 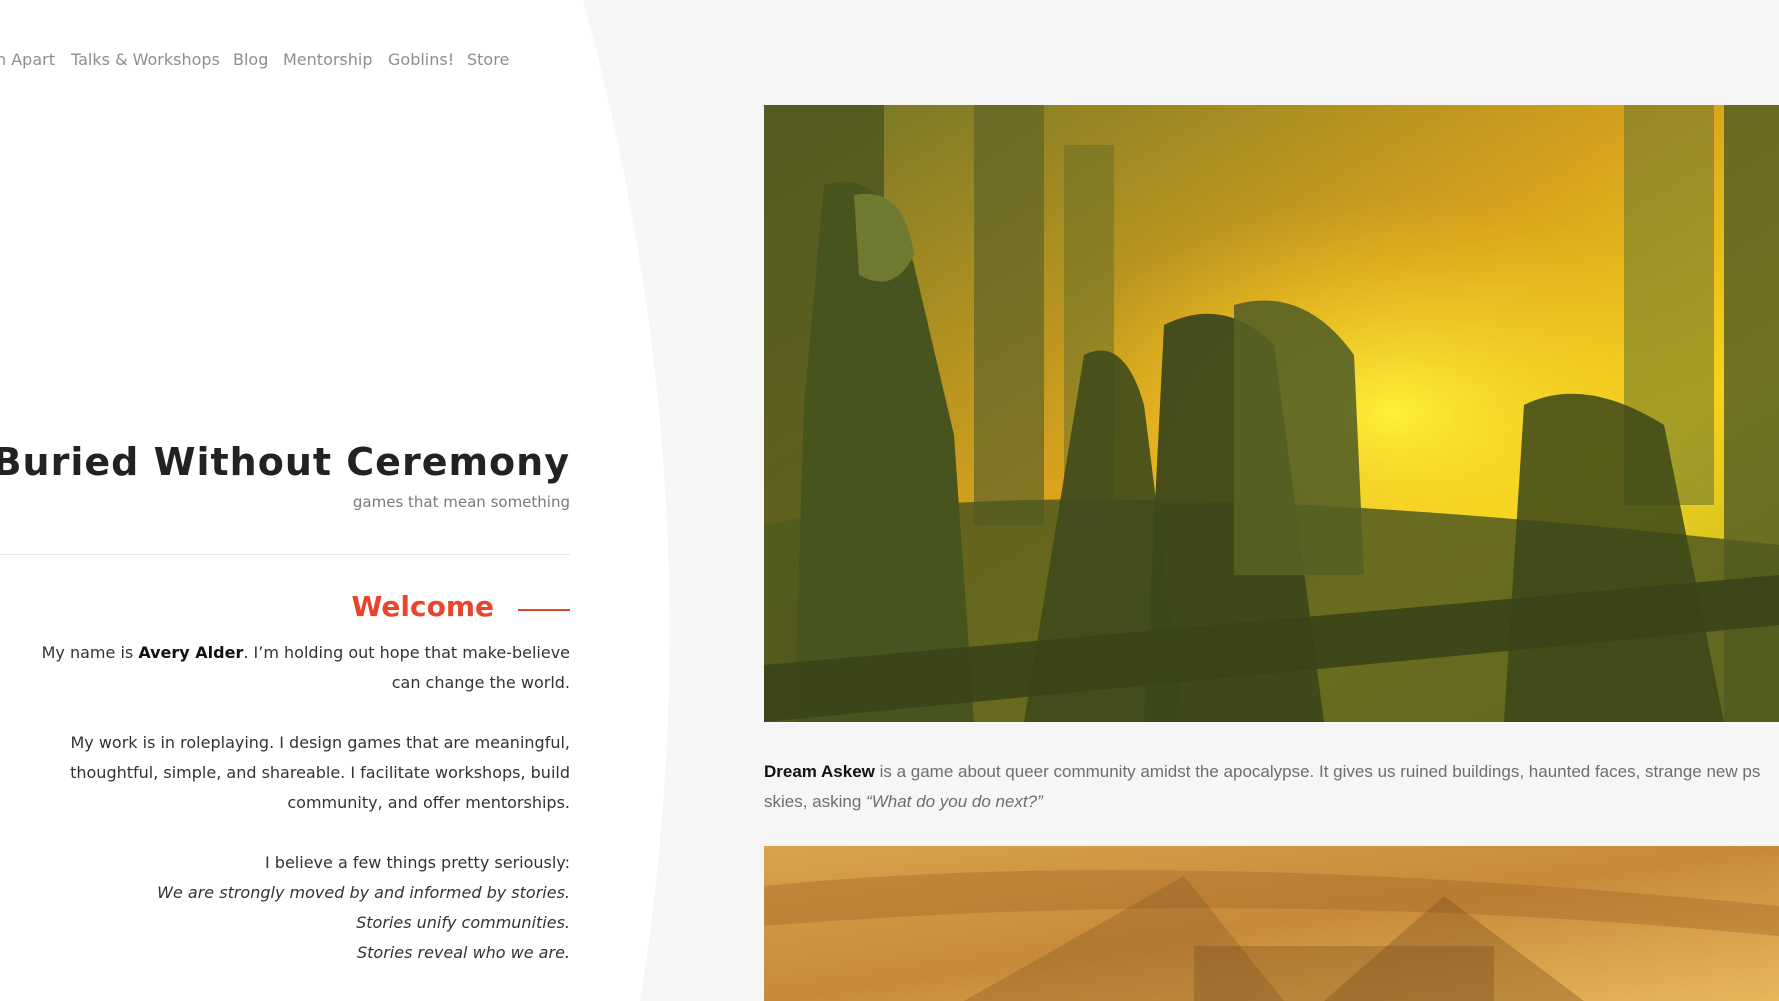 What do you see at coordinates (285, 462) in the screenshot?
I see `site-title: Buried Without Ceremony` at bounding box center [285, 462].